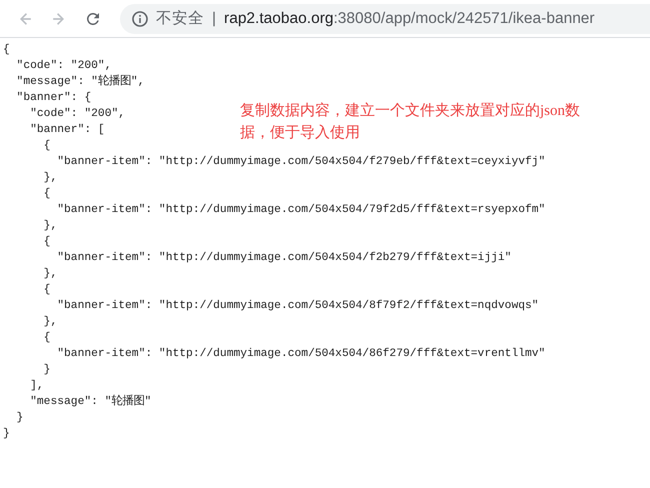  I want to click on security-label: 不安全, so click(180, 18).